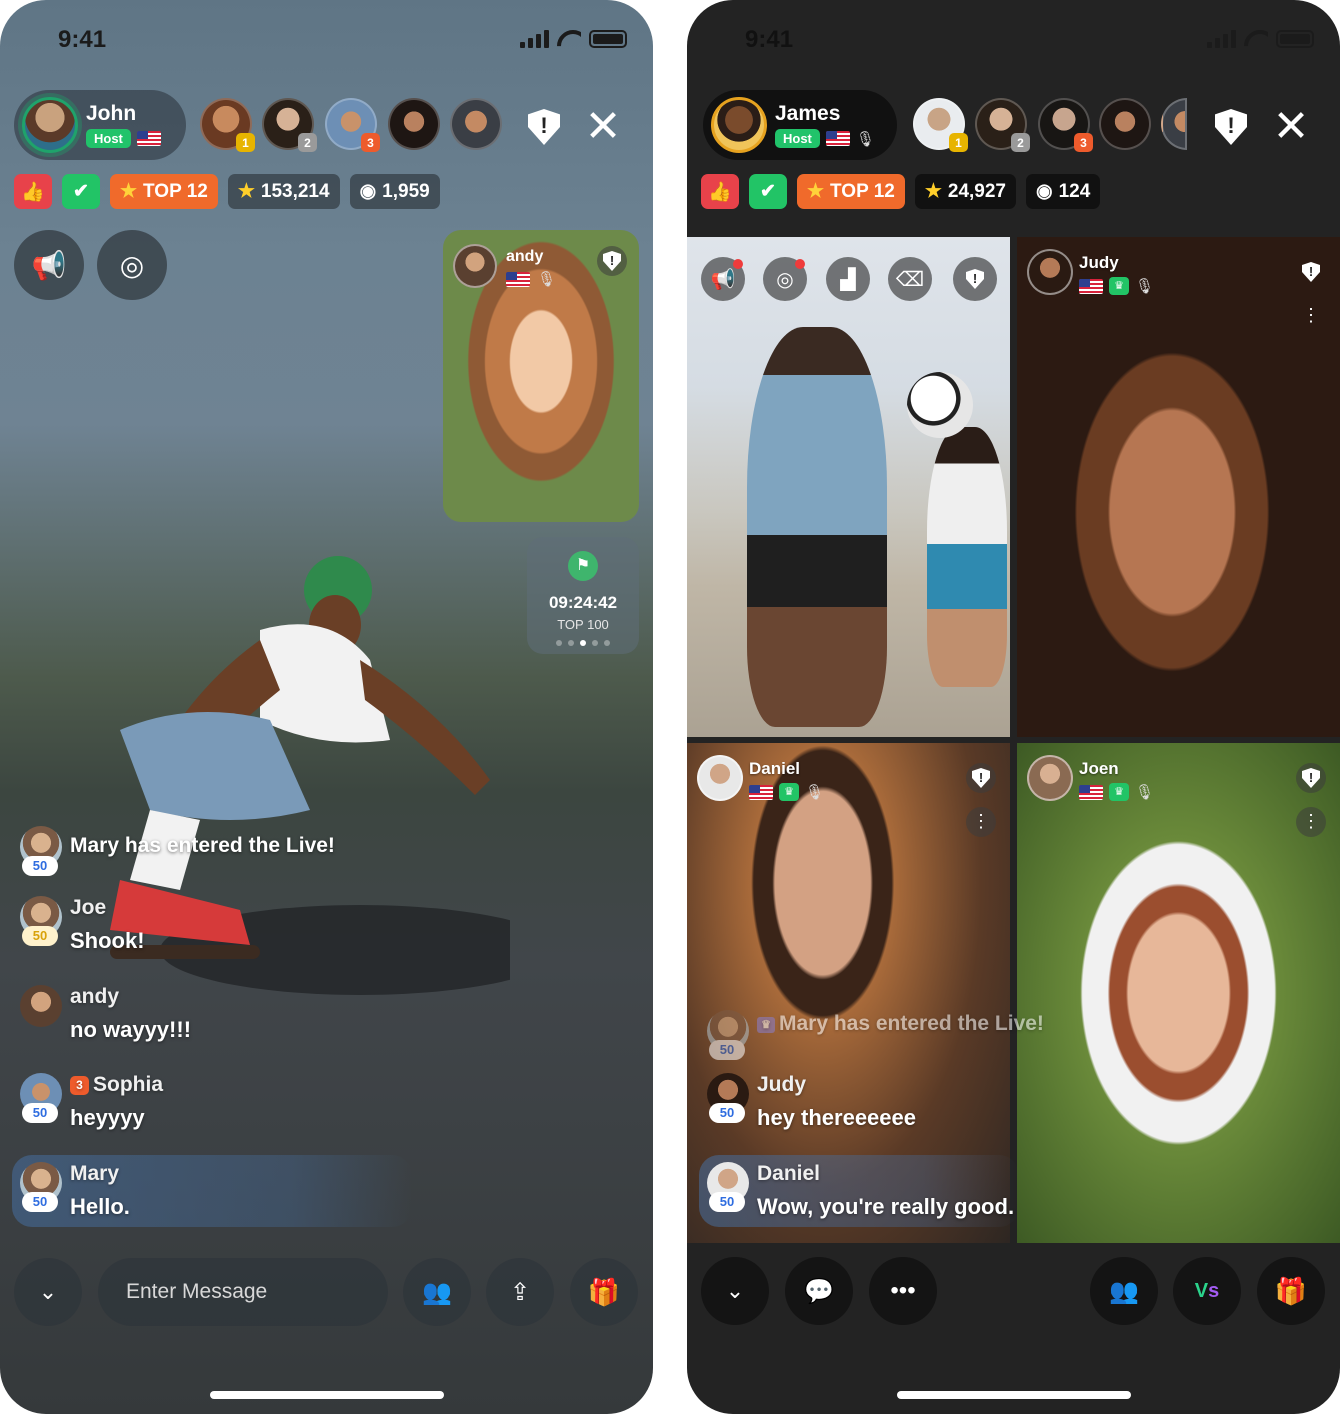 The width and height of the screenshot is (1340, 1414). I want to click on chat-username: Judy, so click(782, 1084).